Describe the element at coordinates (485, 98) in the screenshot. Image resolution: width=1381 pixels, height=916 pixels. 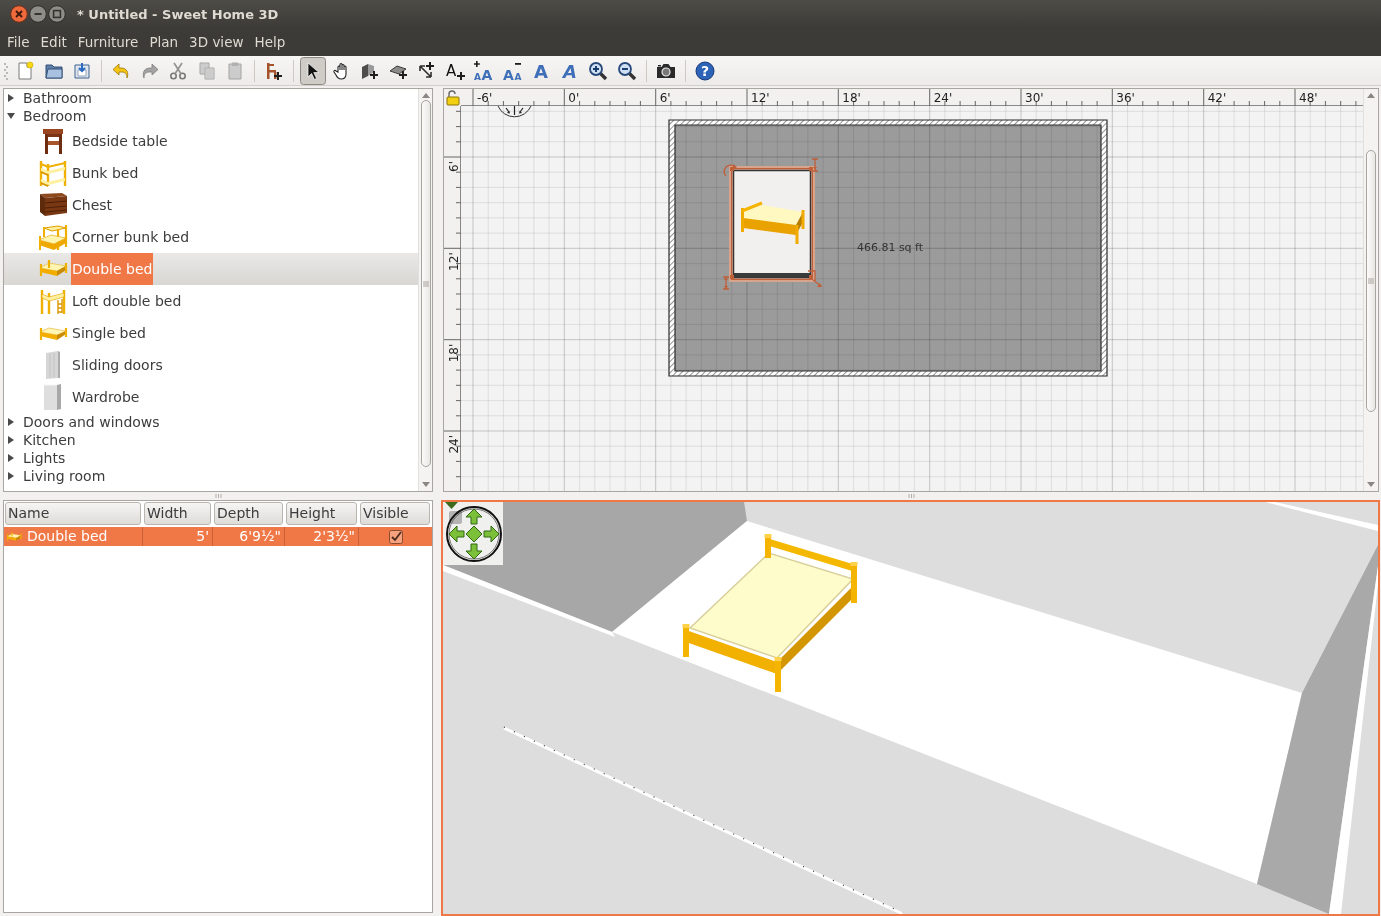
I see `ruler-label: -6'` at that location.